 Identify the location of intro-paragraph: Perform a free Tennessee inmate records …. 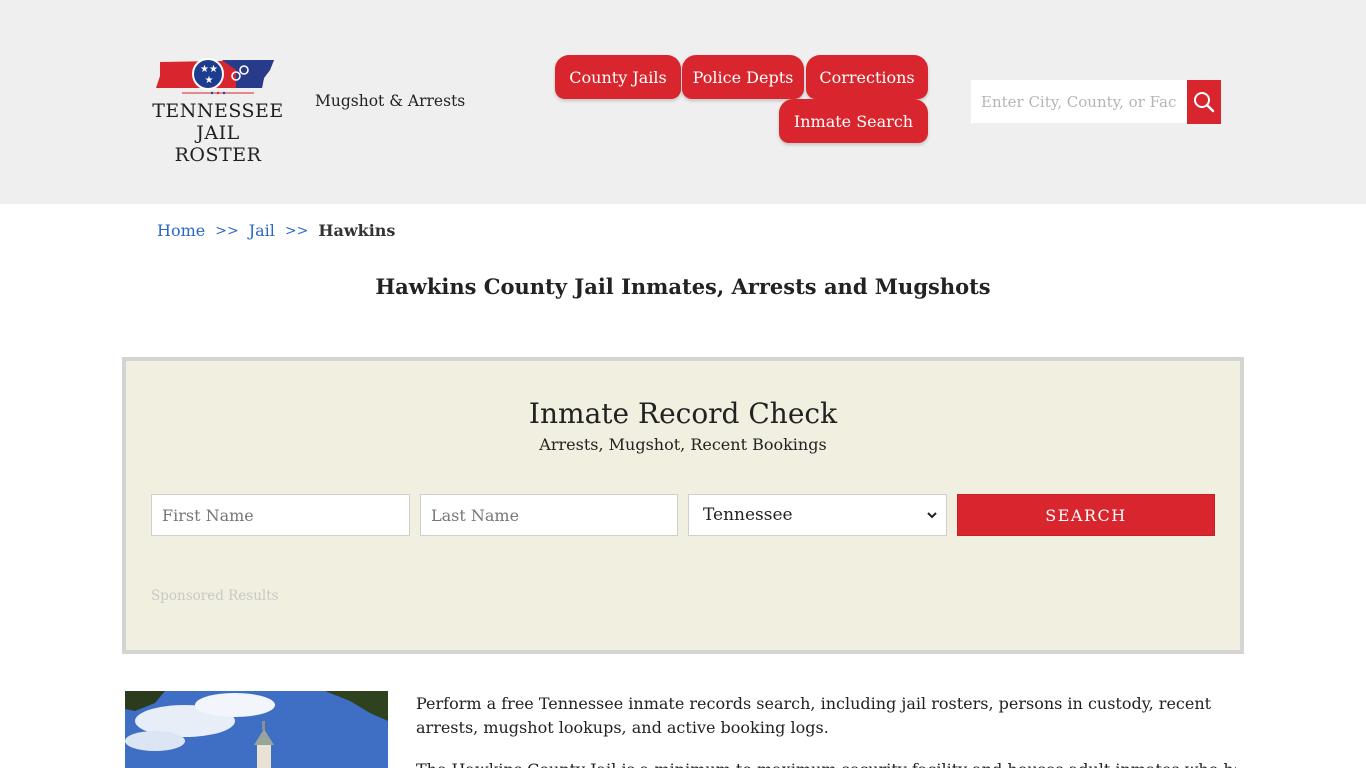
(814, 715).